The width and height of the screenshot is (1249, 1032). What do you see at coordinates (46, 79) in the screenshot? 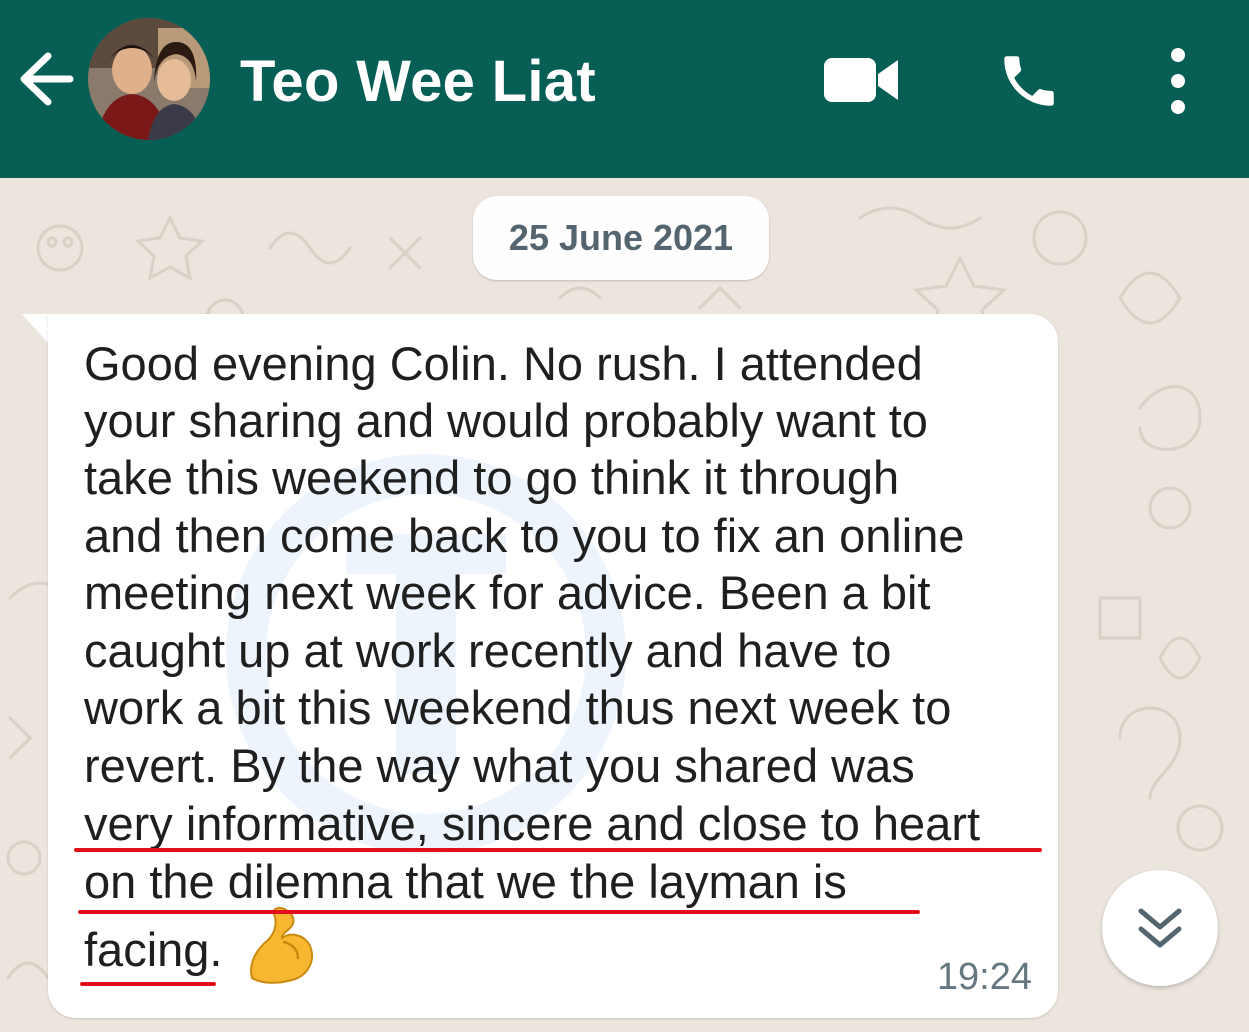
I see `back-arrow-icon` at bounding box center [46, 79].